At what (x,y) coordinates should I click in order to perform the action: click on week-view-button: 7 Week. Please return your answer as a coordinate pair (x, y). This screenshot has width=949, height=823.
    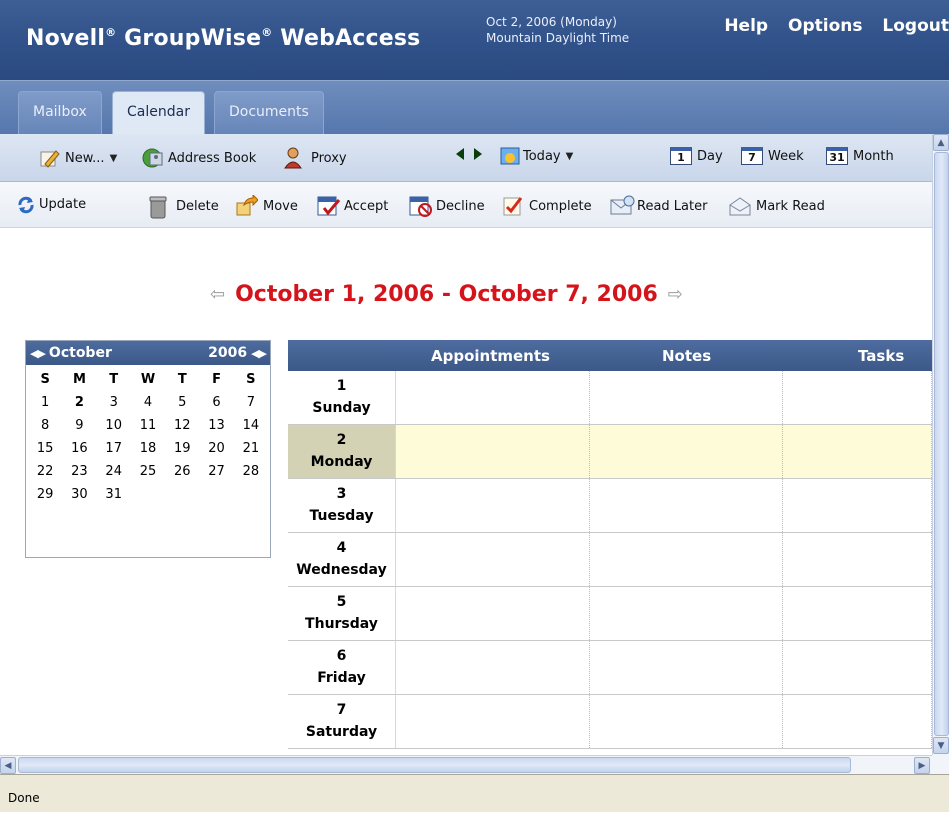
    Looking at the image, I should click on (772, 156).